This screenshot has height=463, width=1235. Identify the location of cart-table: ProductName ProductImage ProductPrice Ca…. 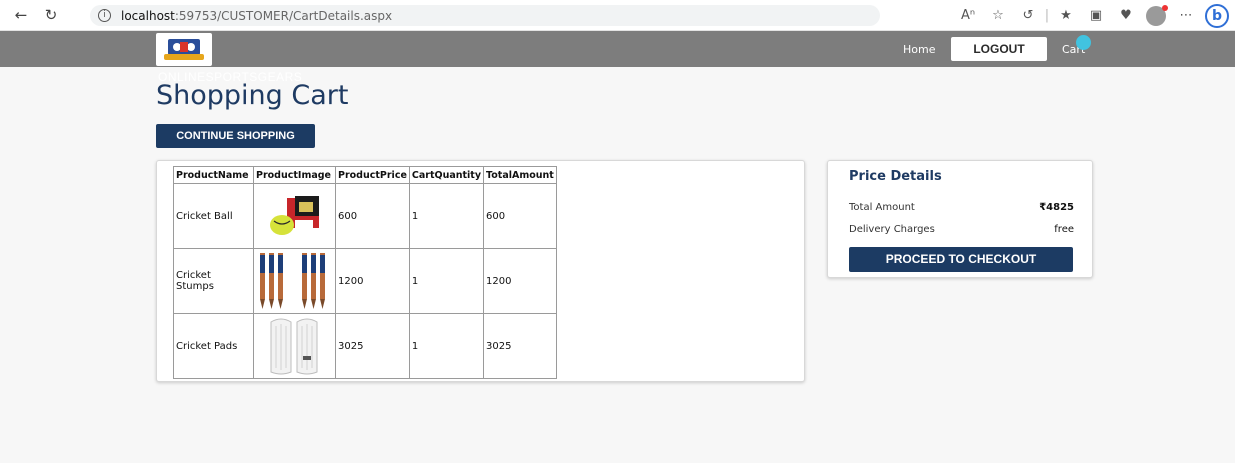
(365, 272).